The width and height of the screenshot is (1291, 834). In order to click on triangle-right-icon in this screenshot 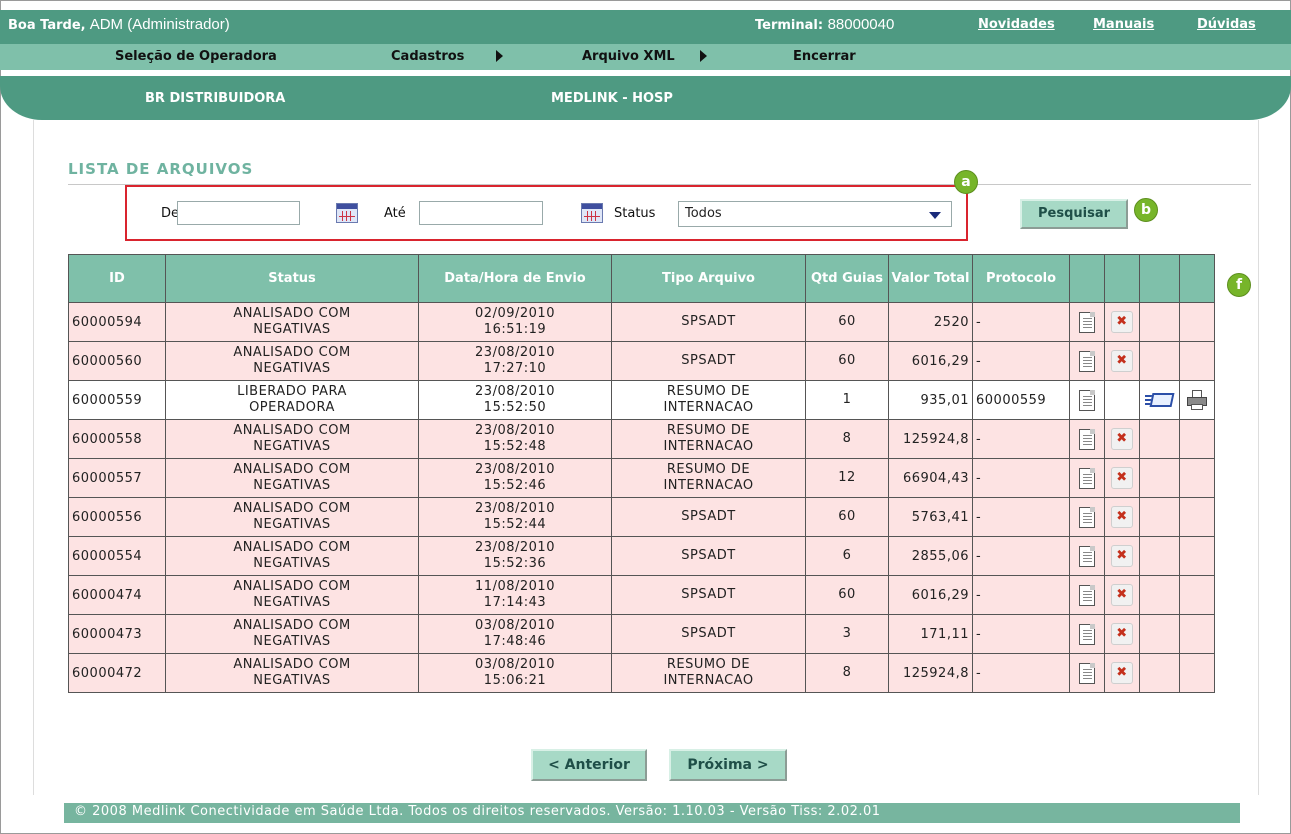, I will do `click(499, 56)`.